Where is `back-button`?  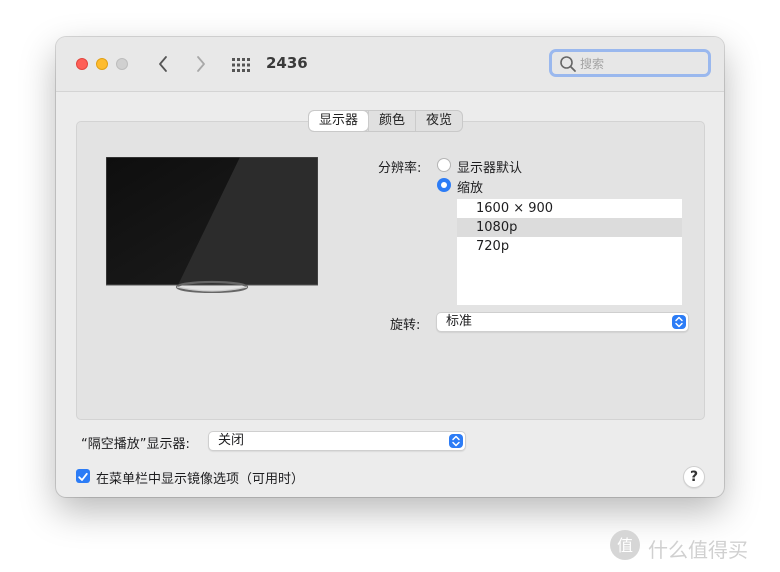 back-button is located at coordinates (164, 64).